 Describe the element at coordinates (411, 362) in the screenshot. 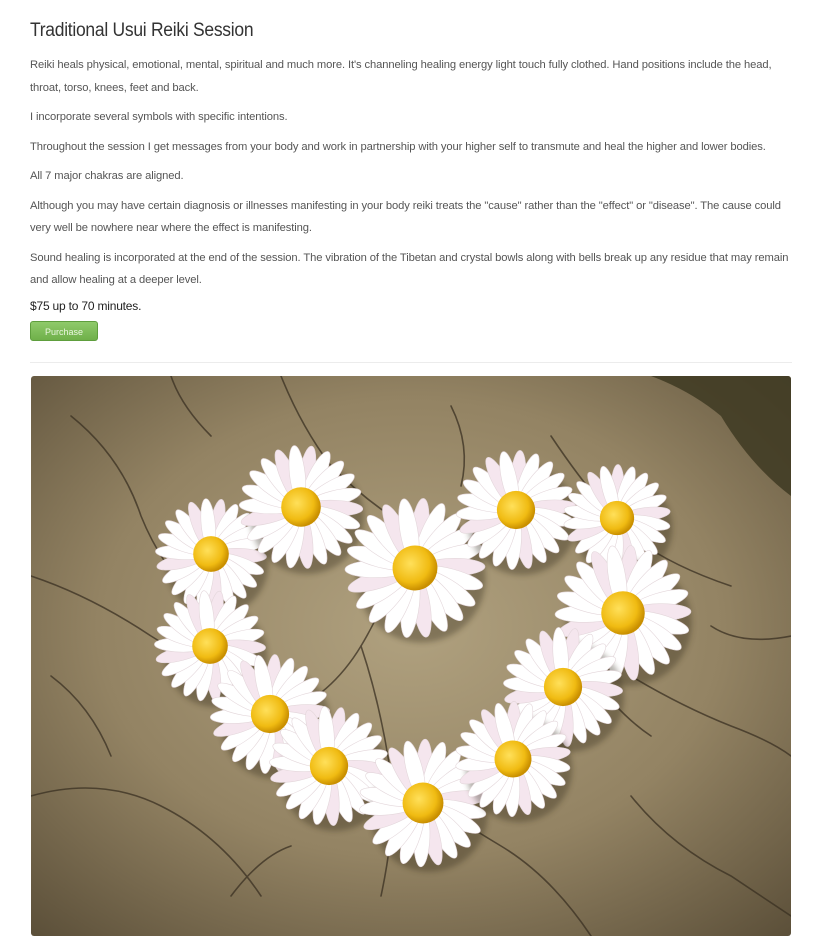

I see `divider` at that location.